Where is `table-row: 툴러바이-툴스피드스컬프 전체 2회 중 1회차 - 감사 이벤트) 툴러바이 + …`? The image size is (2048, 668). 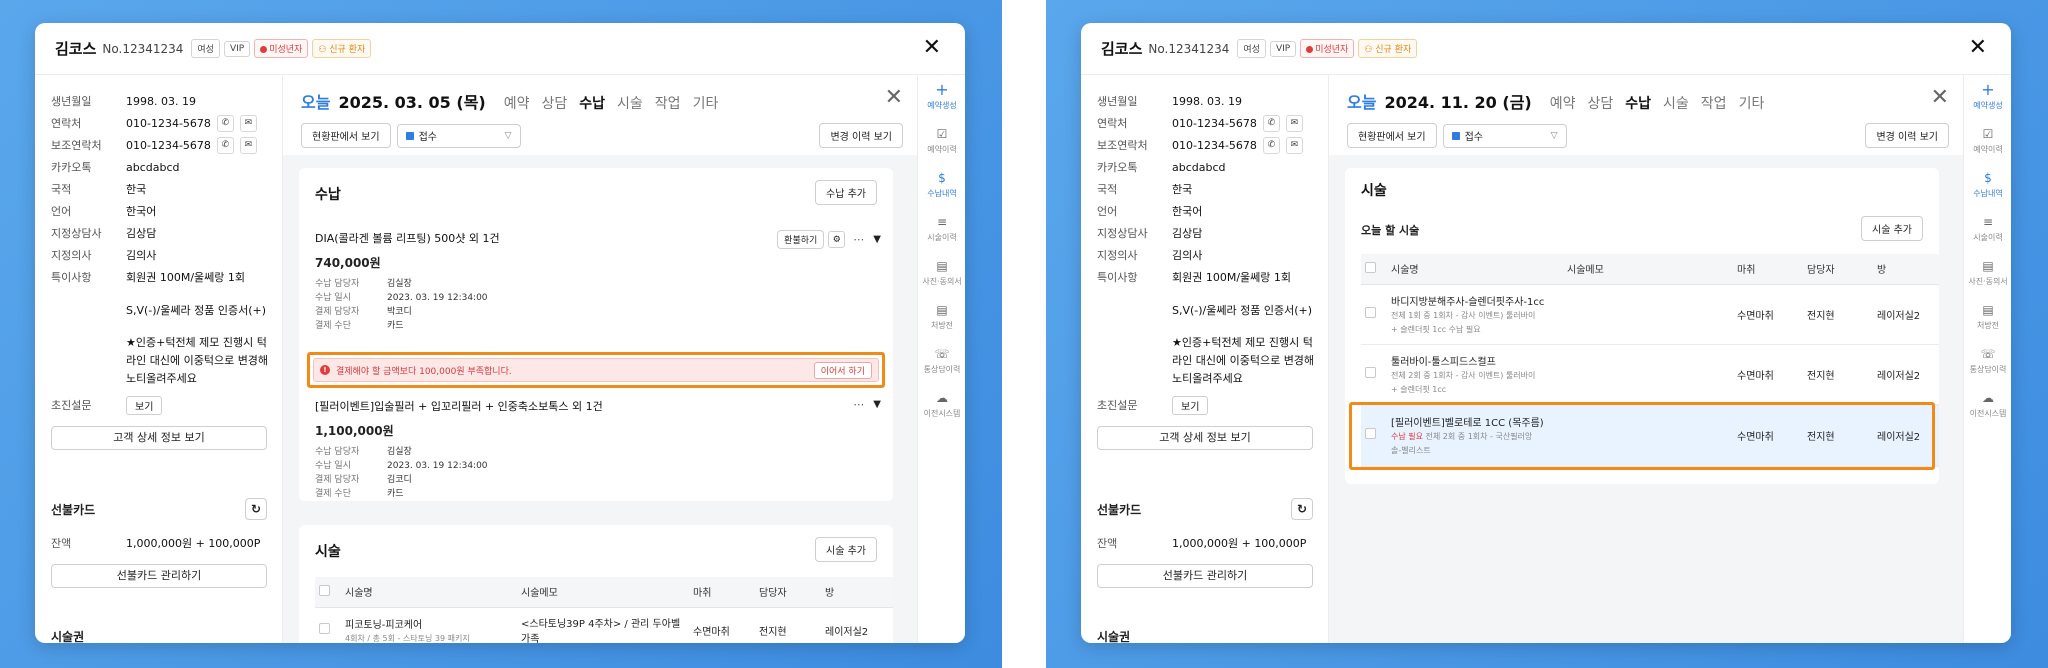
table-row: 툴러바이-툴스피드스컬프 전체 2회 중 1회차 - 감사 이벤트) 툴러바이 + … is located at coordinates (1650, 374).